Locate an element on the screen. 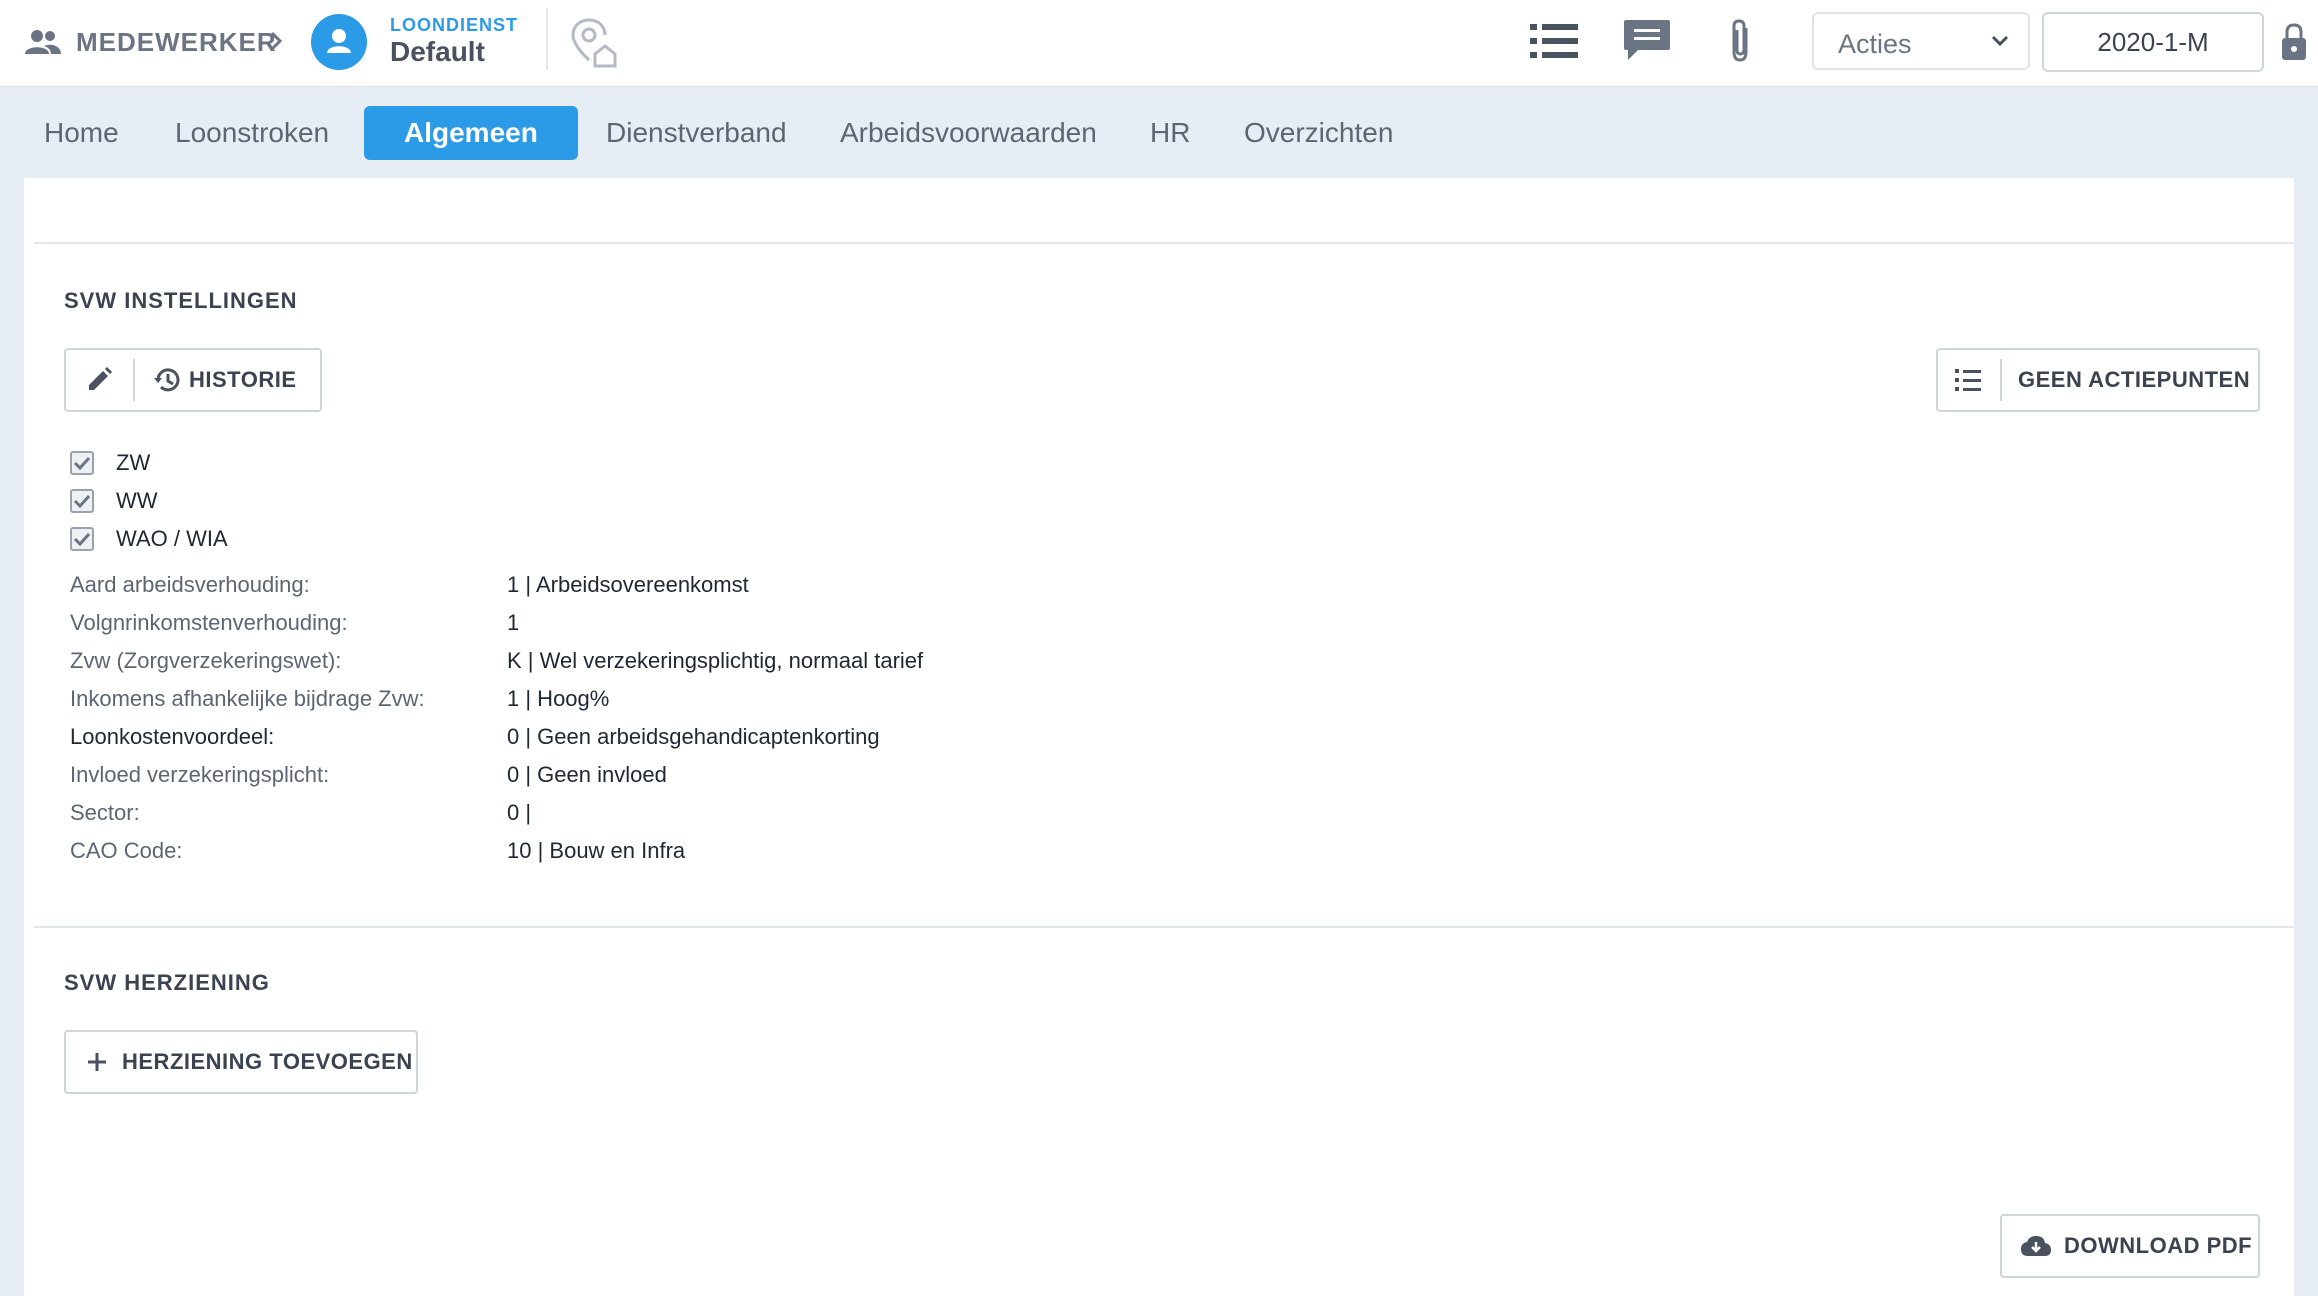 The width and height of the screenshot is (2318, 1296). field-label-sector: Sector: is located at coordinates (105, 812).